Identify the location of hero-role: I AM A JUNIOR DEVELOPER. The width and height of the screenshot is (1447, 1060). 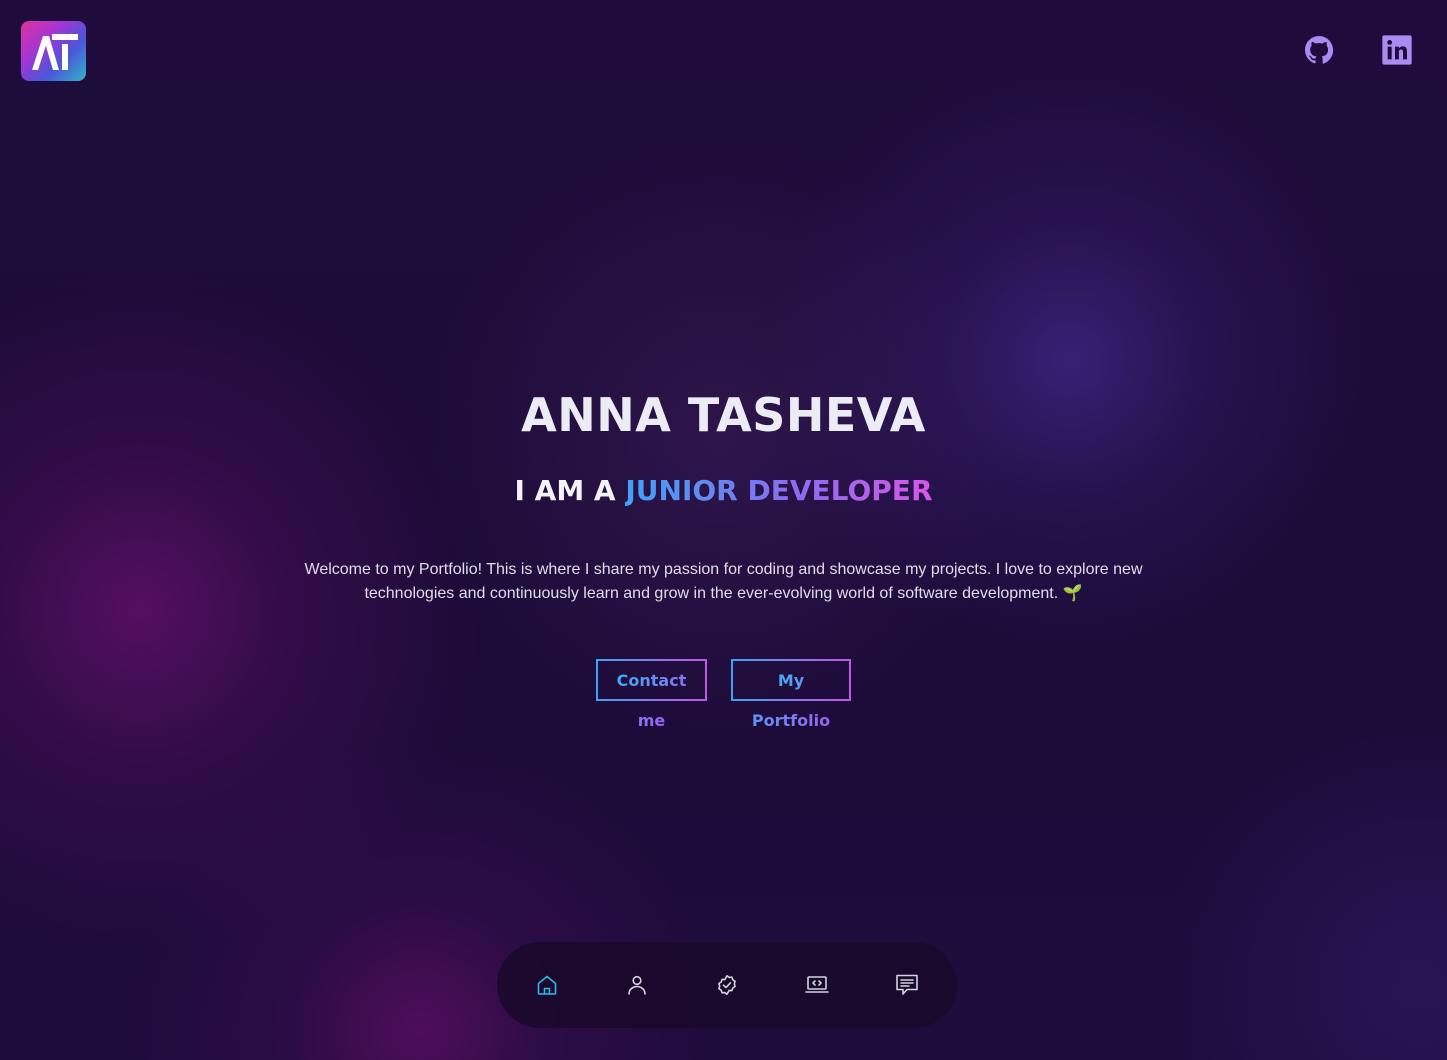
(723, 491).